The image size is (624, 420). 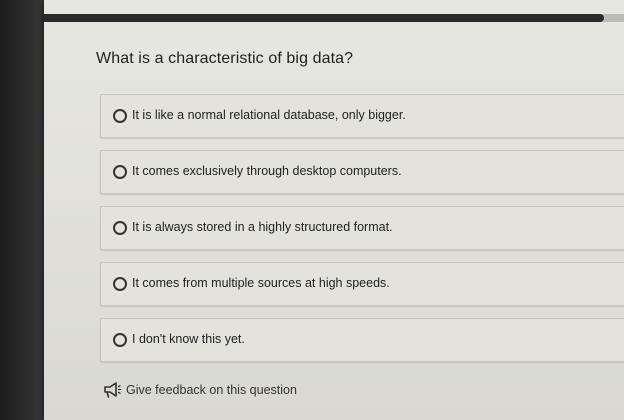 I want to click on question-text: What is a characteristic of big data?, so click(x=225, y=58).